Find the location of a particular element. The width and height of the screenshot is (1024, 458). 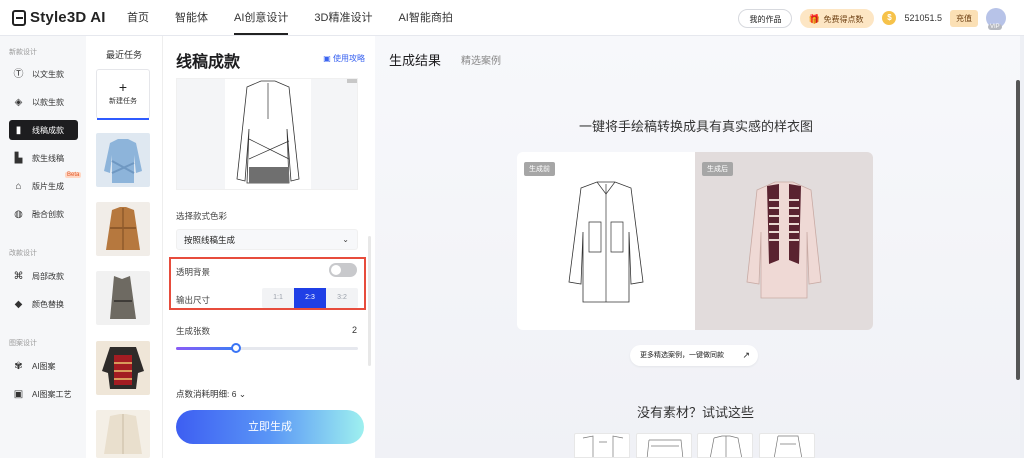

new-task-button: + 新建任务 is located at coordinates (123, 94).